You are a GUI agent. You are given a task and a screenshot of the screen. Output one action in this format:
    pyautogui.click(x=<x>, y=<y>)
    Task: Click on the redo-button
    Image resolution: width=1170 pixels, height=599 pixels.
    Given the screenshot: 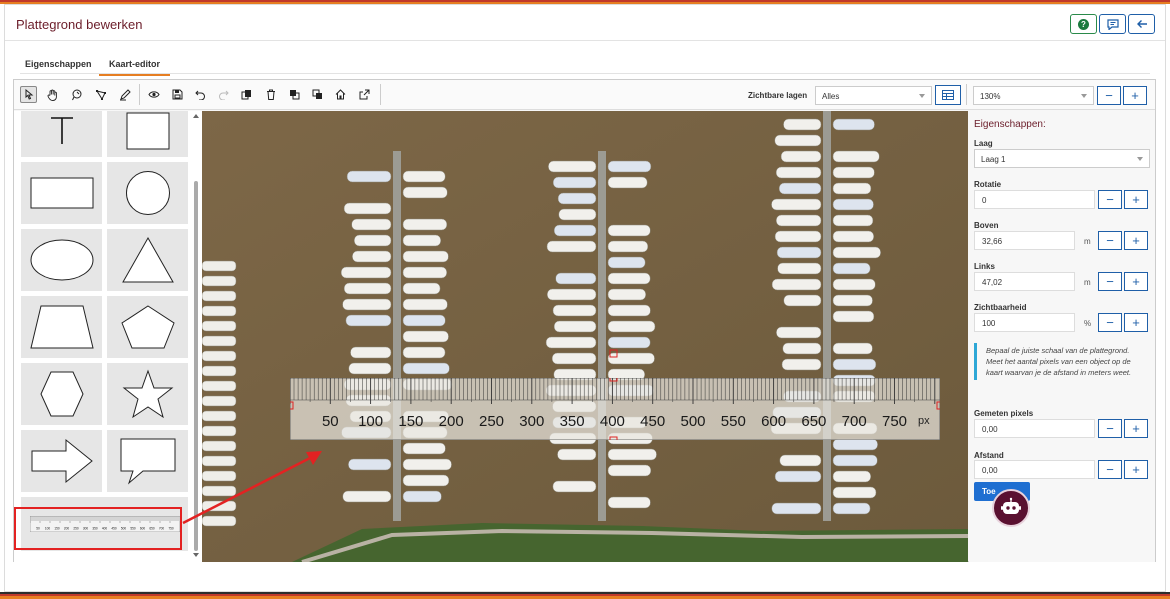 What is the action you would take?
    pyautogui.click(x=223, y=94)
    